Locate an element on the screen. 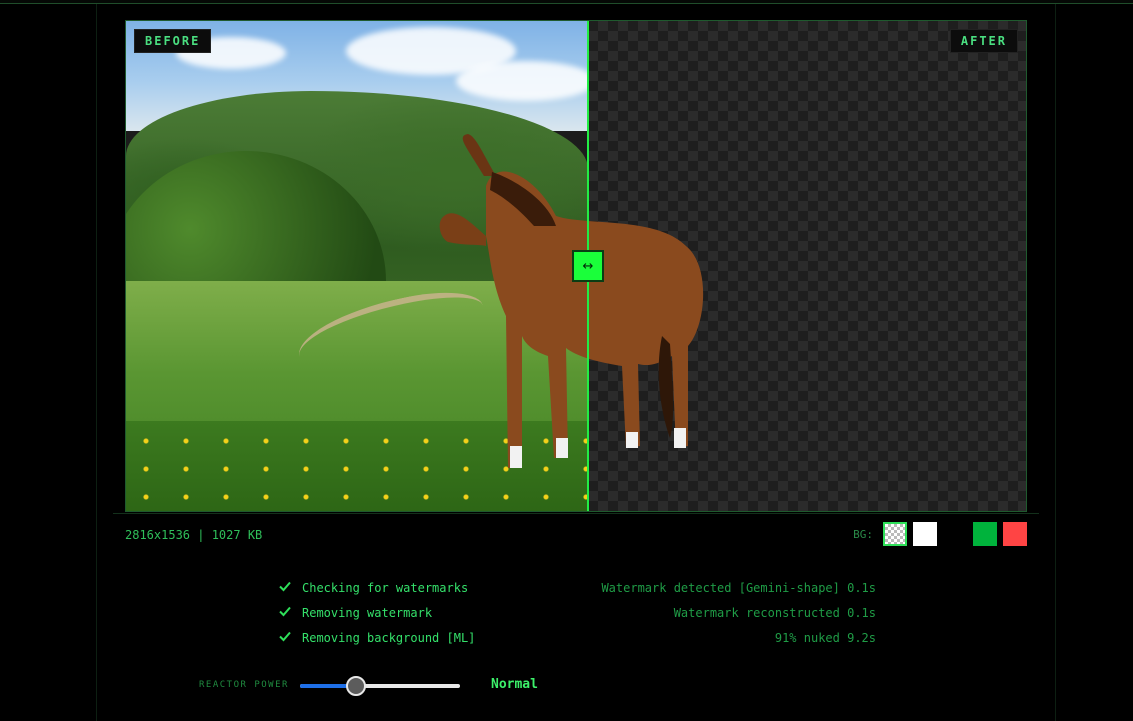  bg-swatch-green is located at coordinates (985, 534).